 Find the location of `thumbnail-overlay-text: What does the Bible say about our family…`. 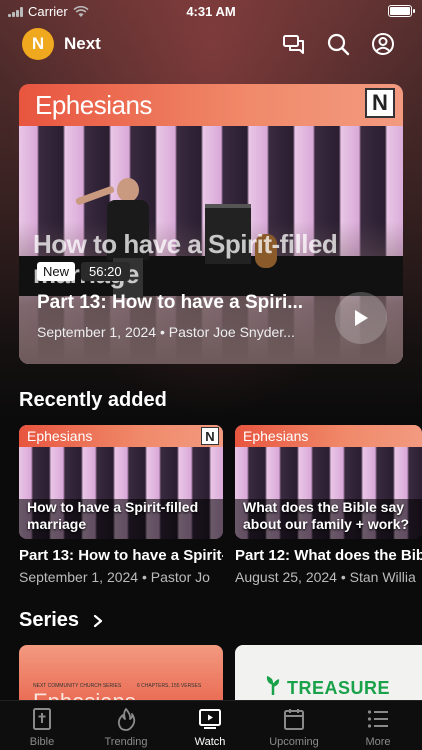

thumbnail-overlay-text: What does the Bible say about our family… is located at coordinates (326, 515).